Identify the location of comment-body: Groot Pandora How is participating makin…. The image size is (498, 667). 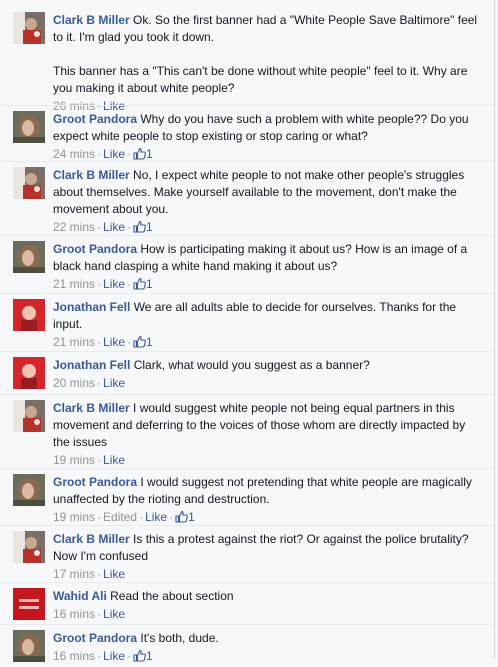
(268, 268).